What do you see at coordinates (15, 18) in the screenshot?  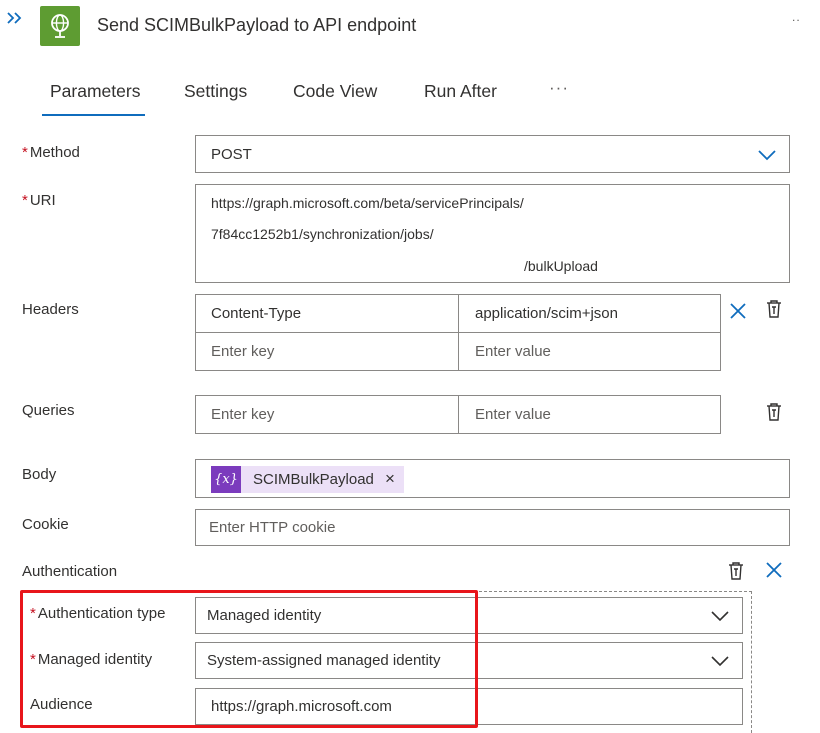 I see `chevron-double-right-icon` at bounding box center [15, 18].